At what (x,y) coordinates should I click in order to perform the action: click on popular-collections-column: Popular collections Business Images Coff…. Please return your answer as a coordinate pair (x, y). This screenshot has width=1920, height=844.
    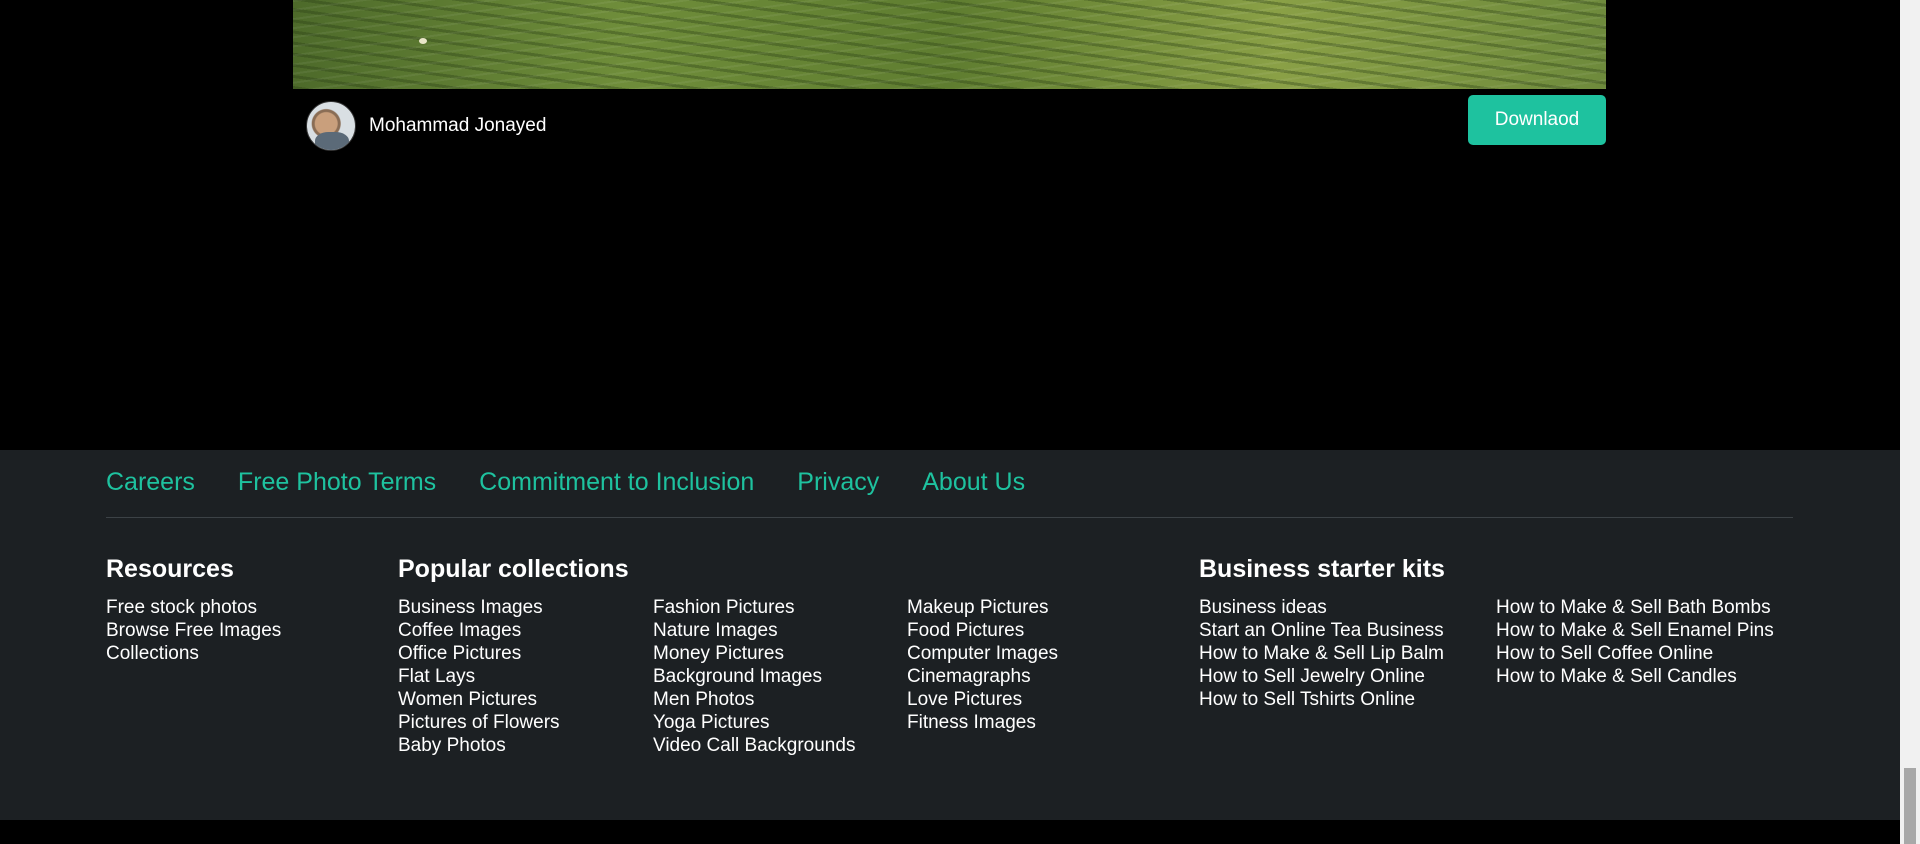
    Looking at the image, I should click on (513, 656).